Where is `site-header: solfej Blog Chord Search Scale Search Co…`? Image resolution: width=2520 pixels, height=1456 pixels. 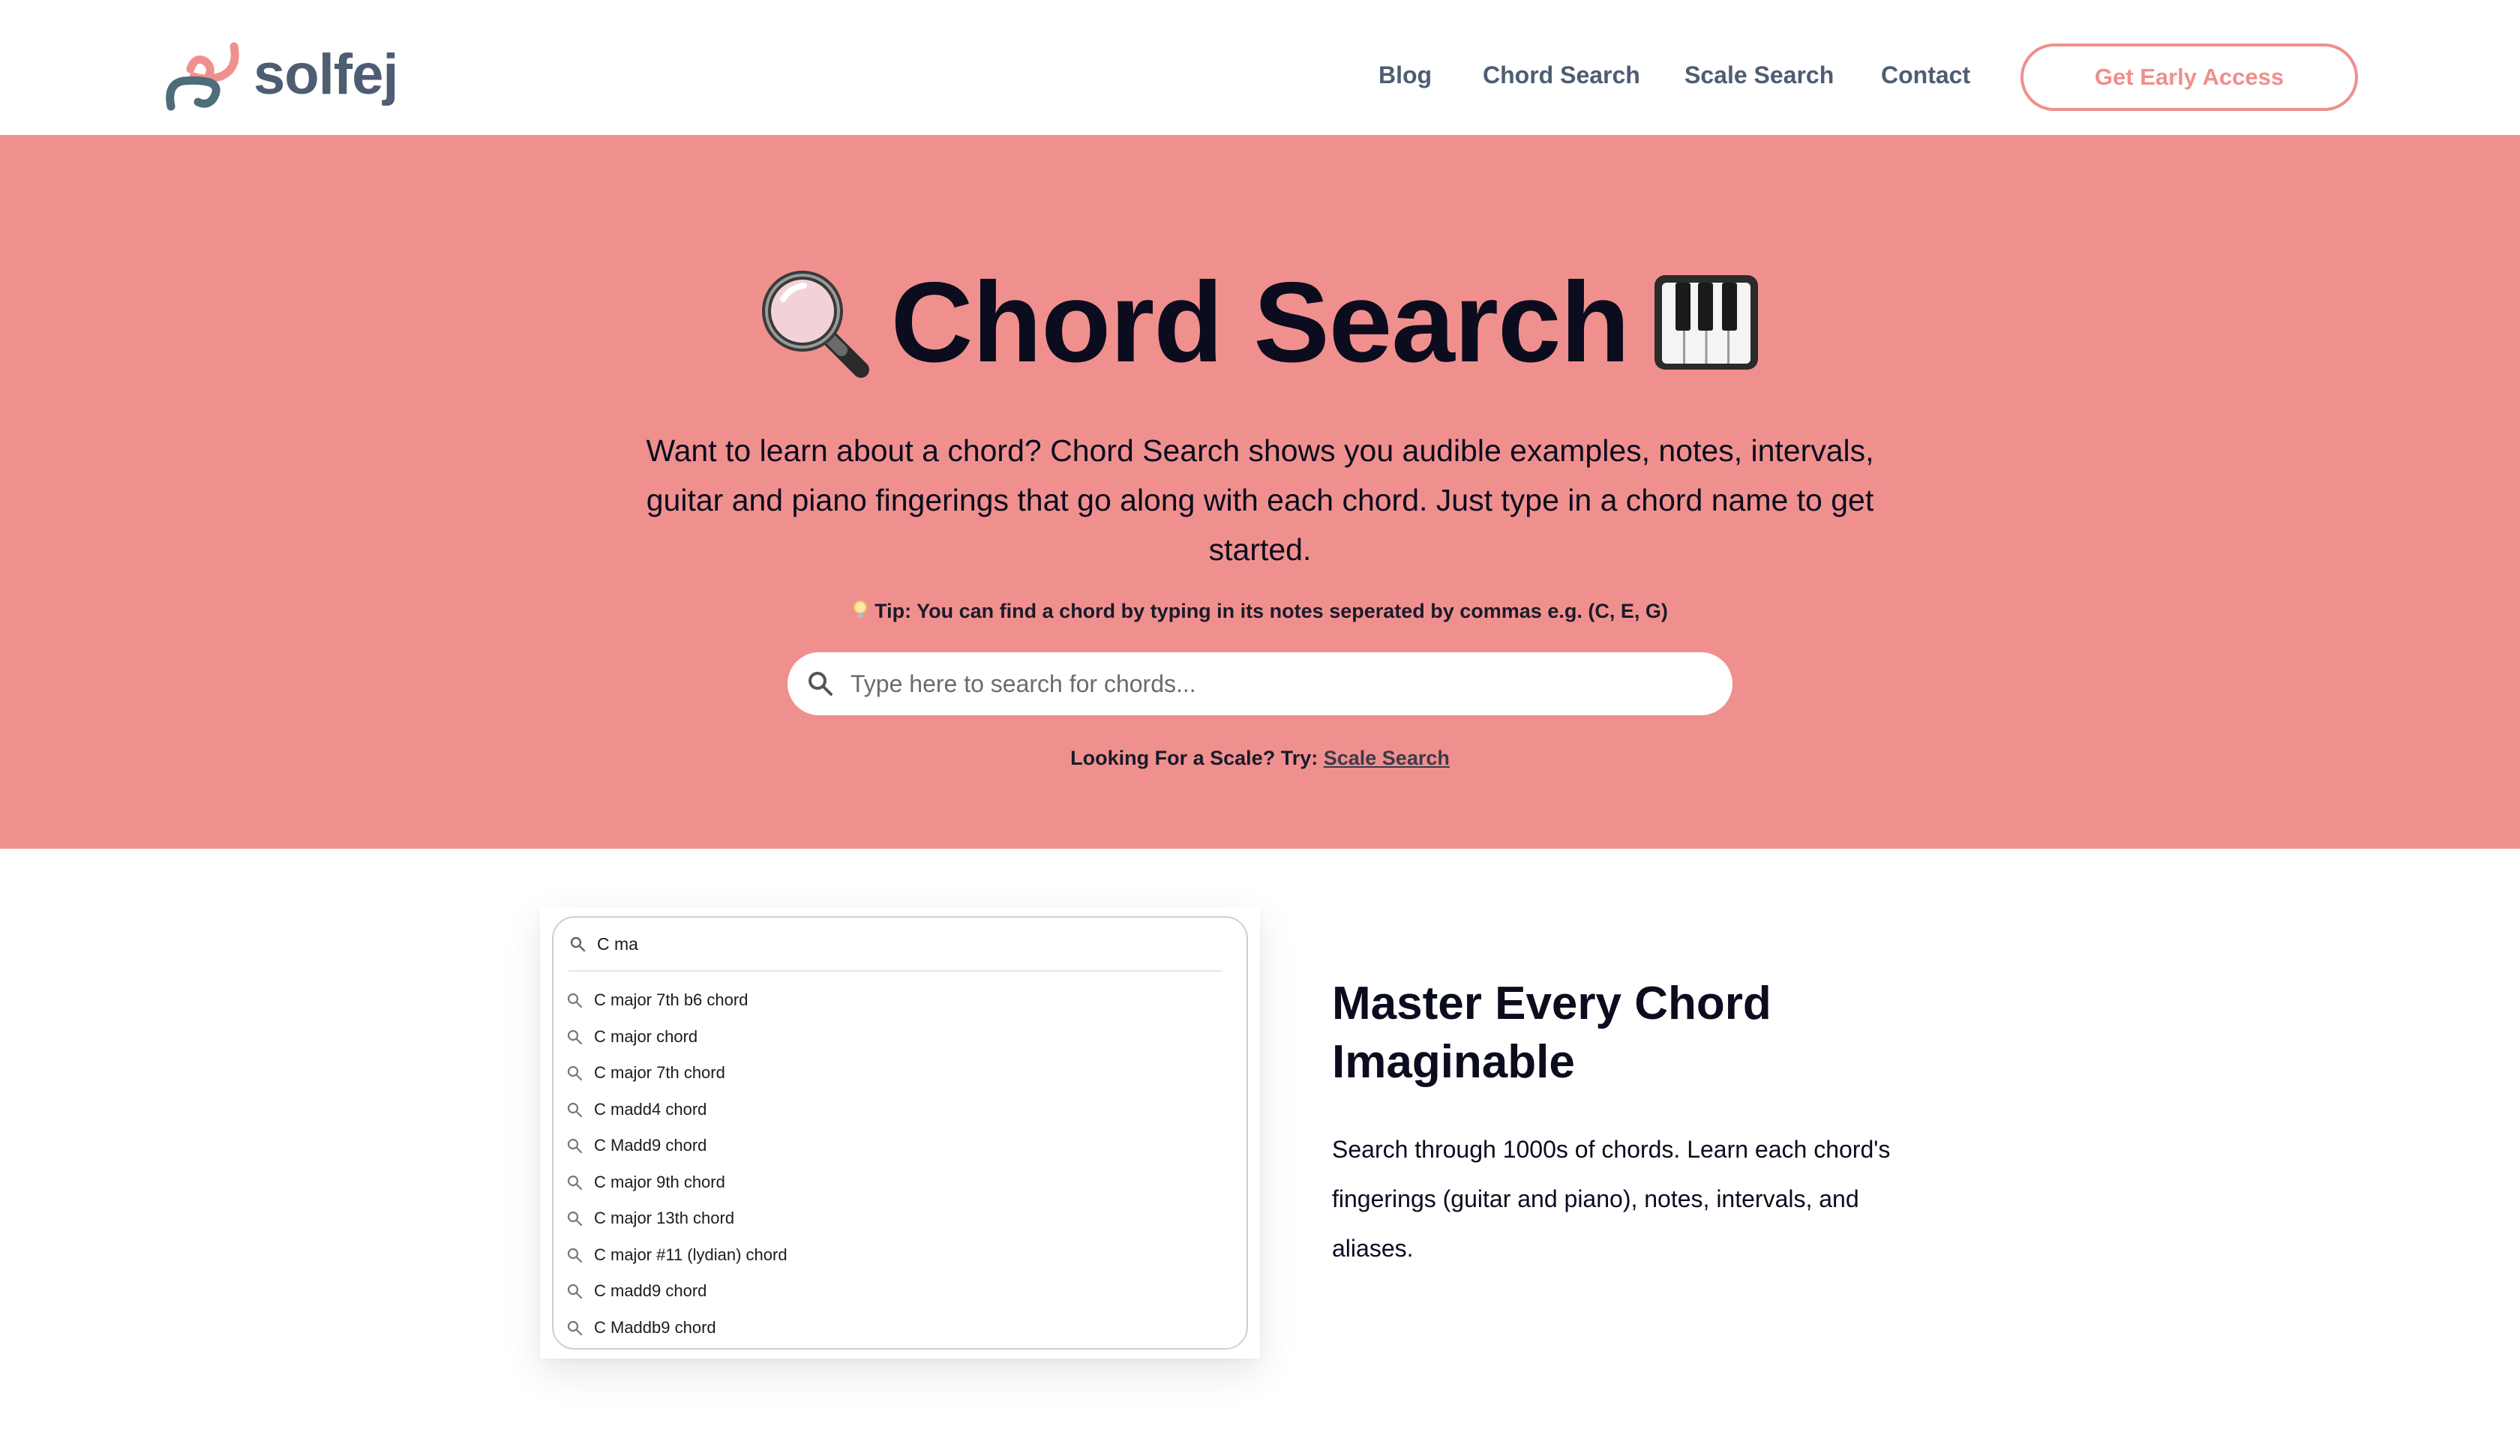 site-header: solfej Blog Chord Search Scale Search Co… is located at coordinates (1260, 67).